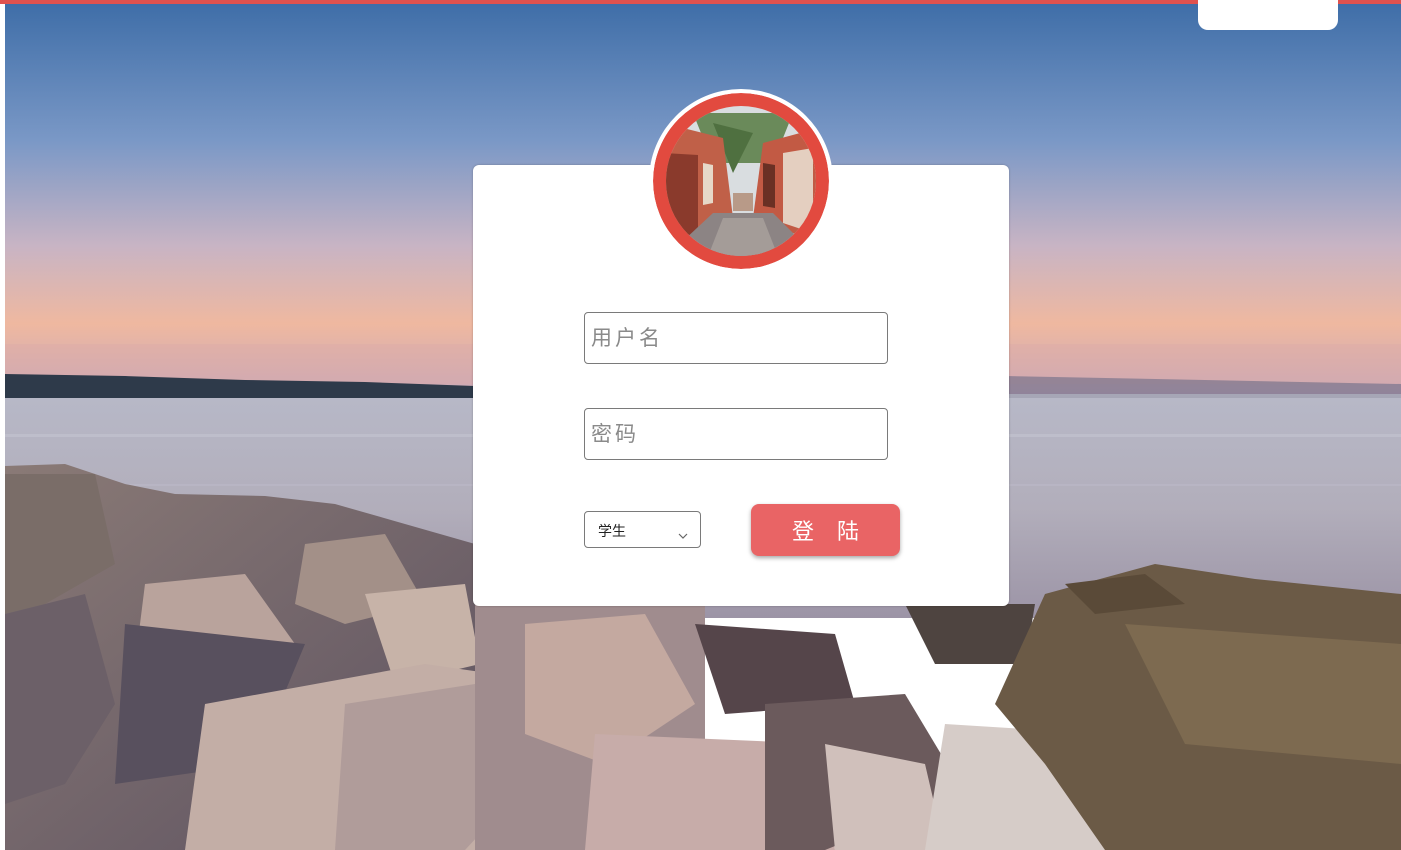  Describe the element at coordinates (741, 181) in the screenshot. I see `avatar` at that location.